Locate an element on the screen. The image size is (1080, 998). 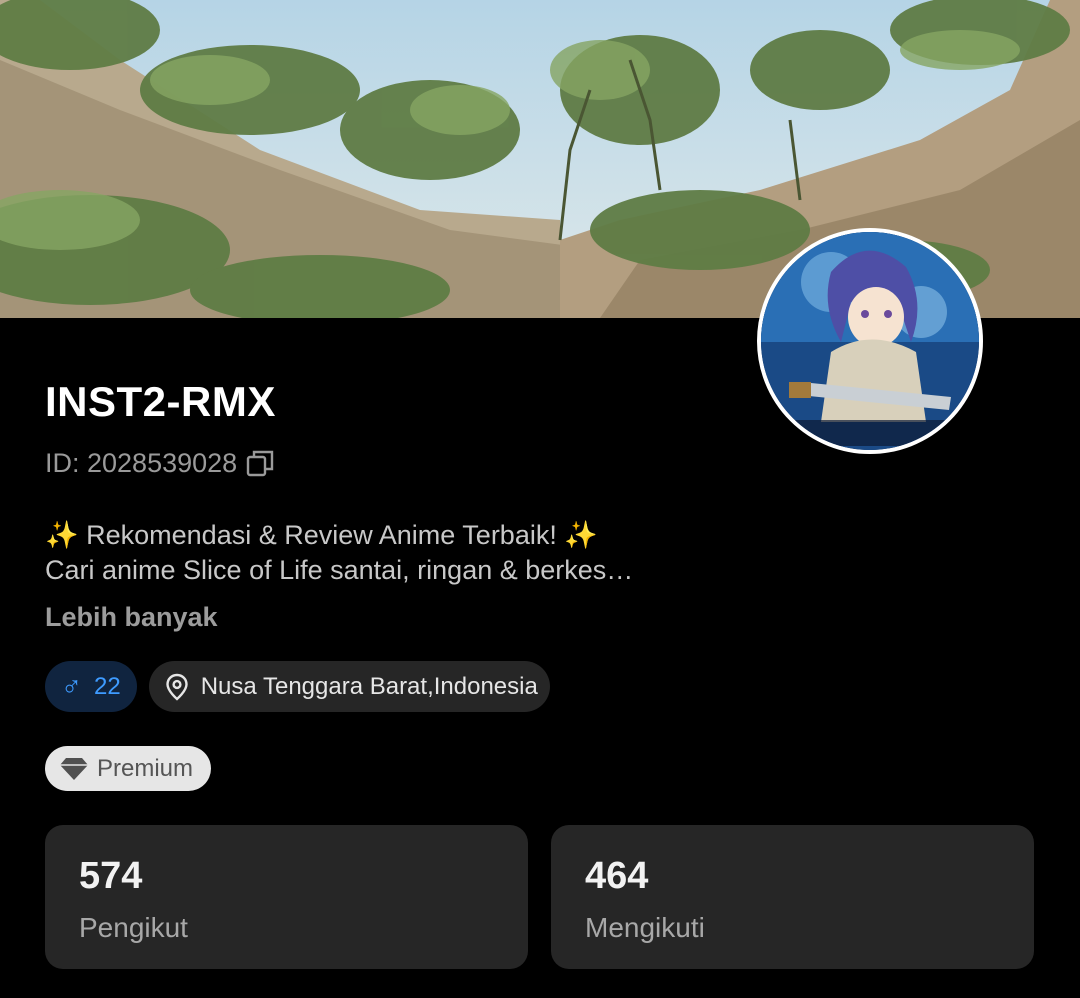
bio-line-1: ✨ Rekomendasi & Review Anime Terbaik! ✨ is located at coordinates (321, 535).